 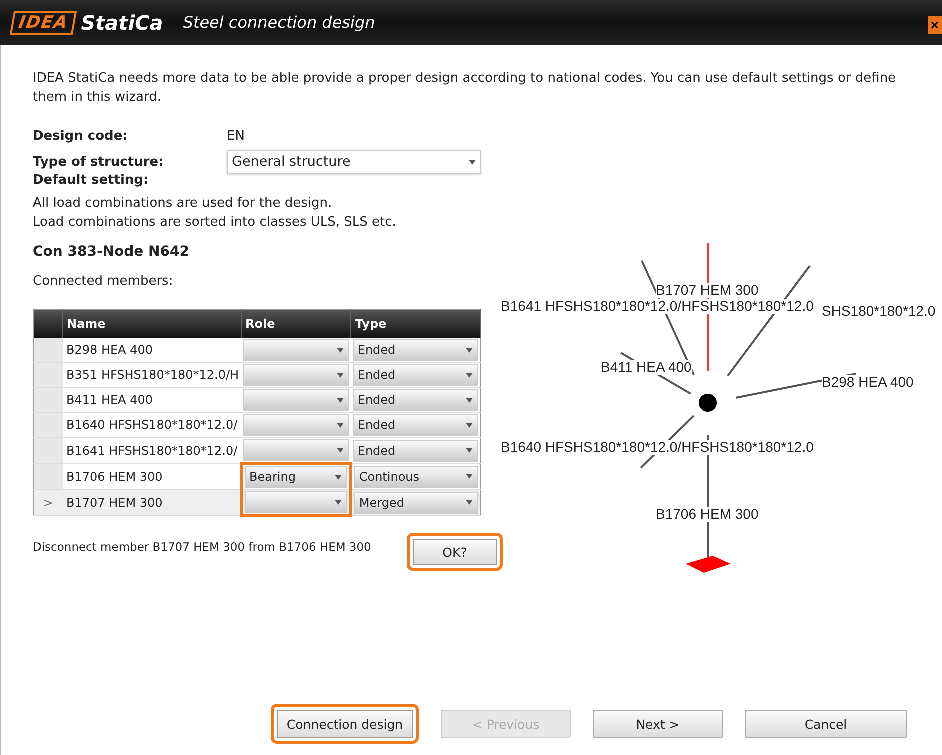 I want to click on node-dot, so click(x=708, y=403).